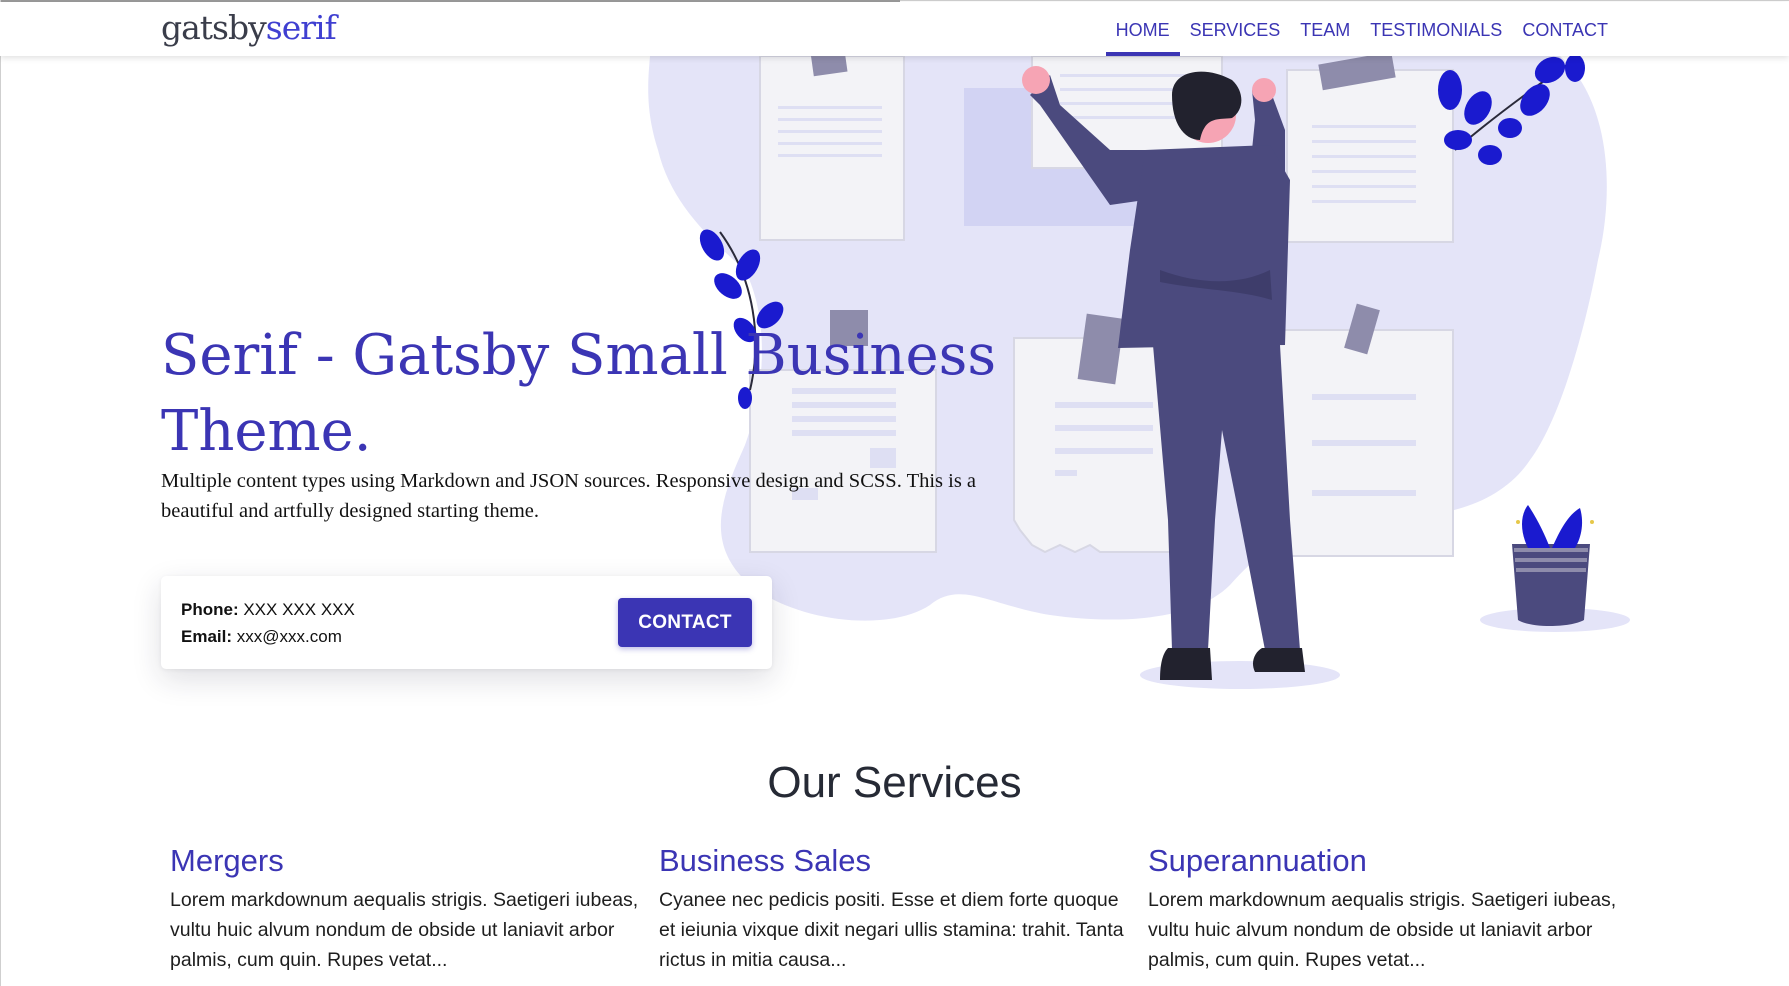 This screenshot has width=1789, height=986. What do you see at coordinates (1555, 568) in the screenshot?
I see `plant-pot-icon` at bounding box center [1555, 568].